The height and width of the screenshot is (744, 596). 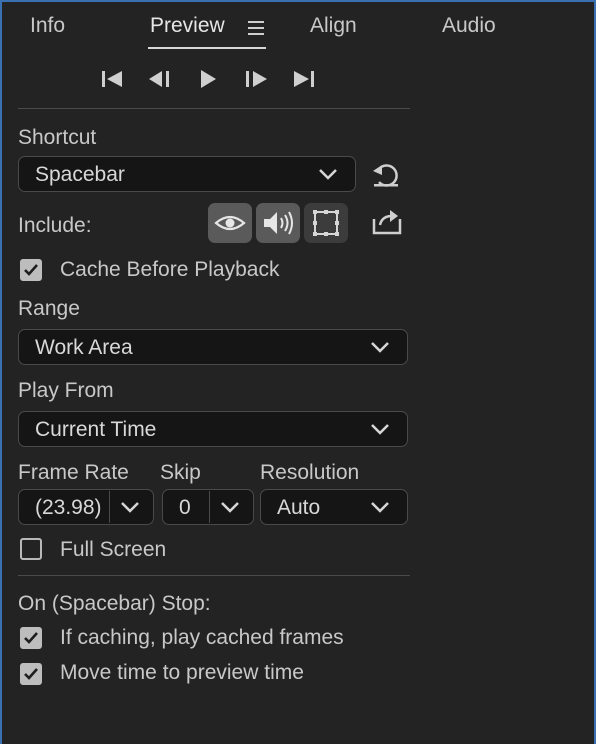 What do you see at coordinates (80, 174) in the screenshot?
I see `shortcut-value: Spacebar` at bounding box center [80, 174].